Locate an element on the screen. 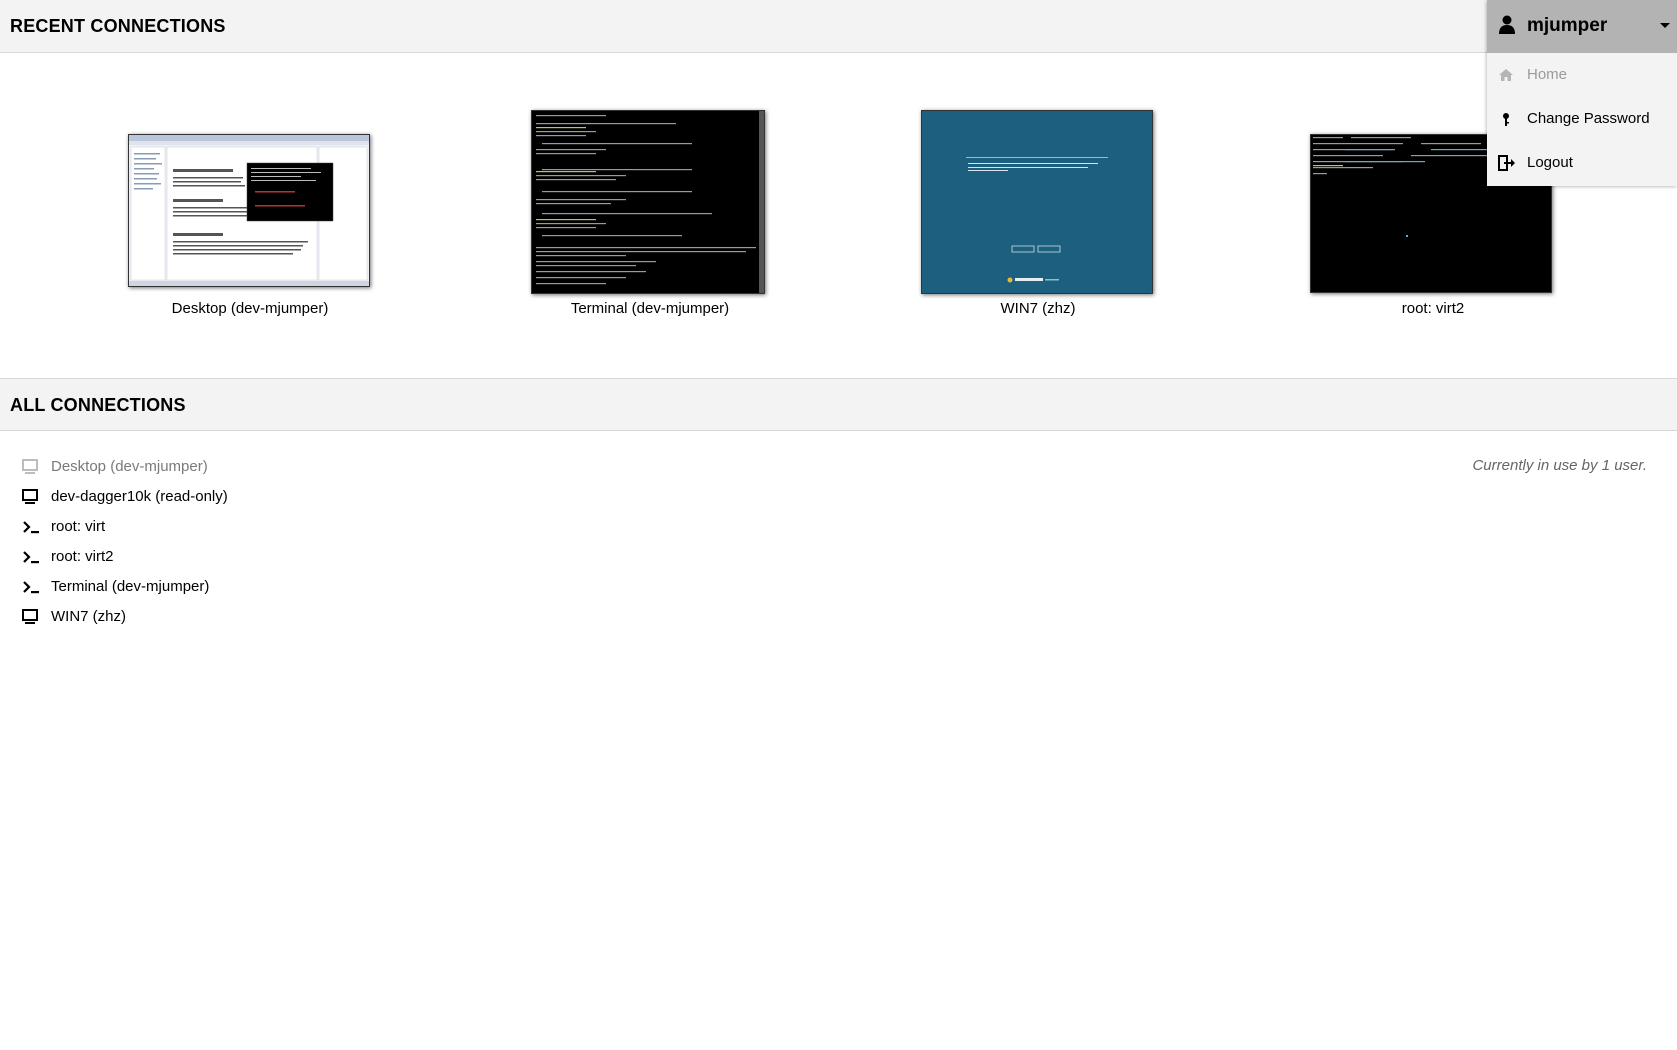  user-menu: mjumper Home Change Password Logout is located at coordinates (1582, 93).